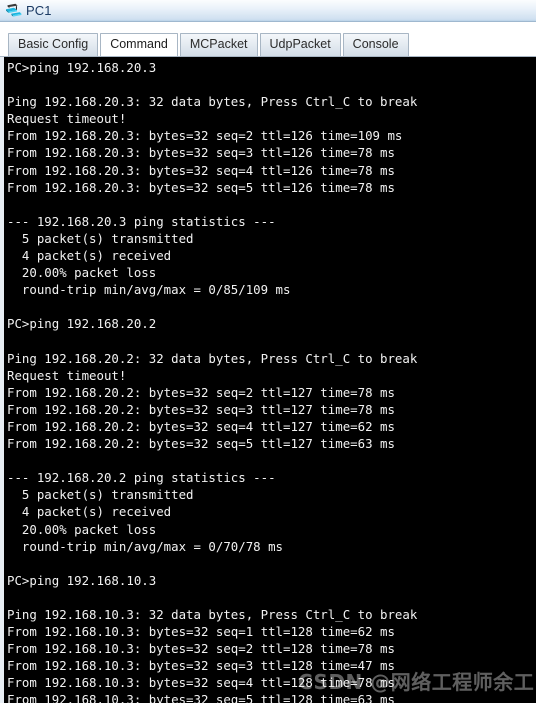 This screenshot has height=703, width=536. I want to click on window-title-bar: PC1, so click(268, 11).